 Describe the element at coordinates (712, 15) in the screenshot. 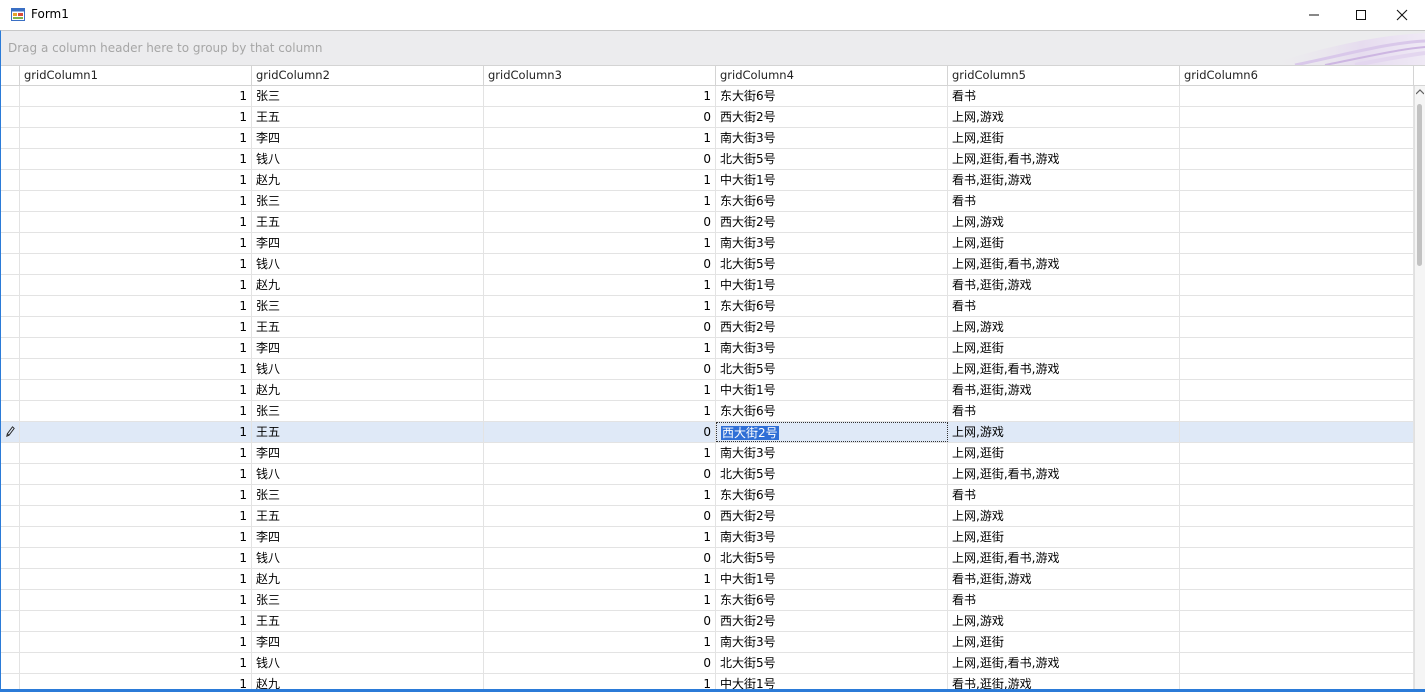

I see `title-bar: Form1` at that location.